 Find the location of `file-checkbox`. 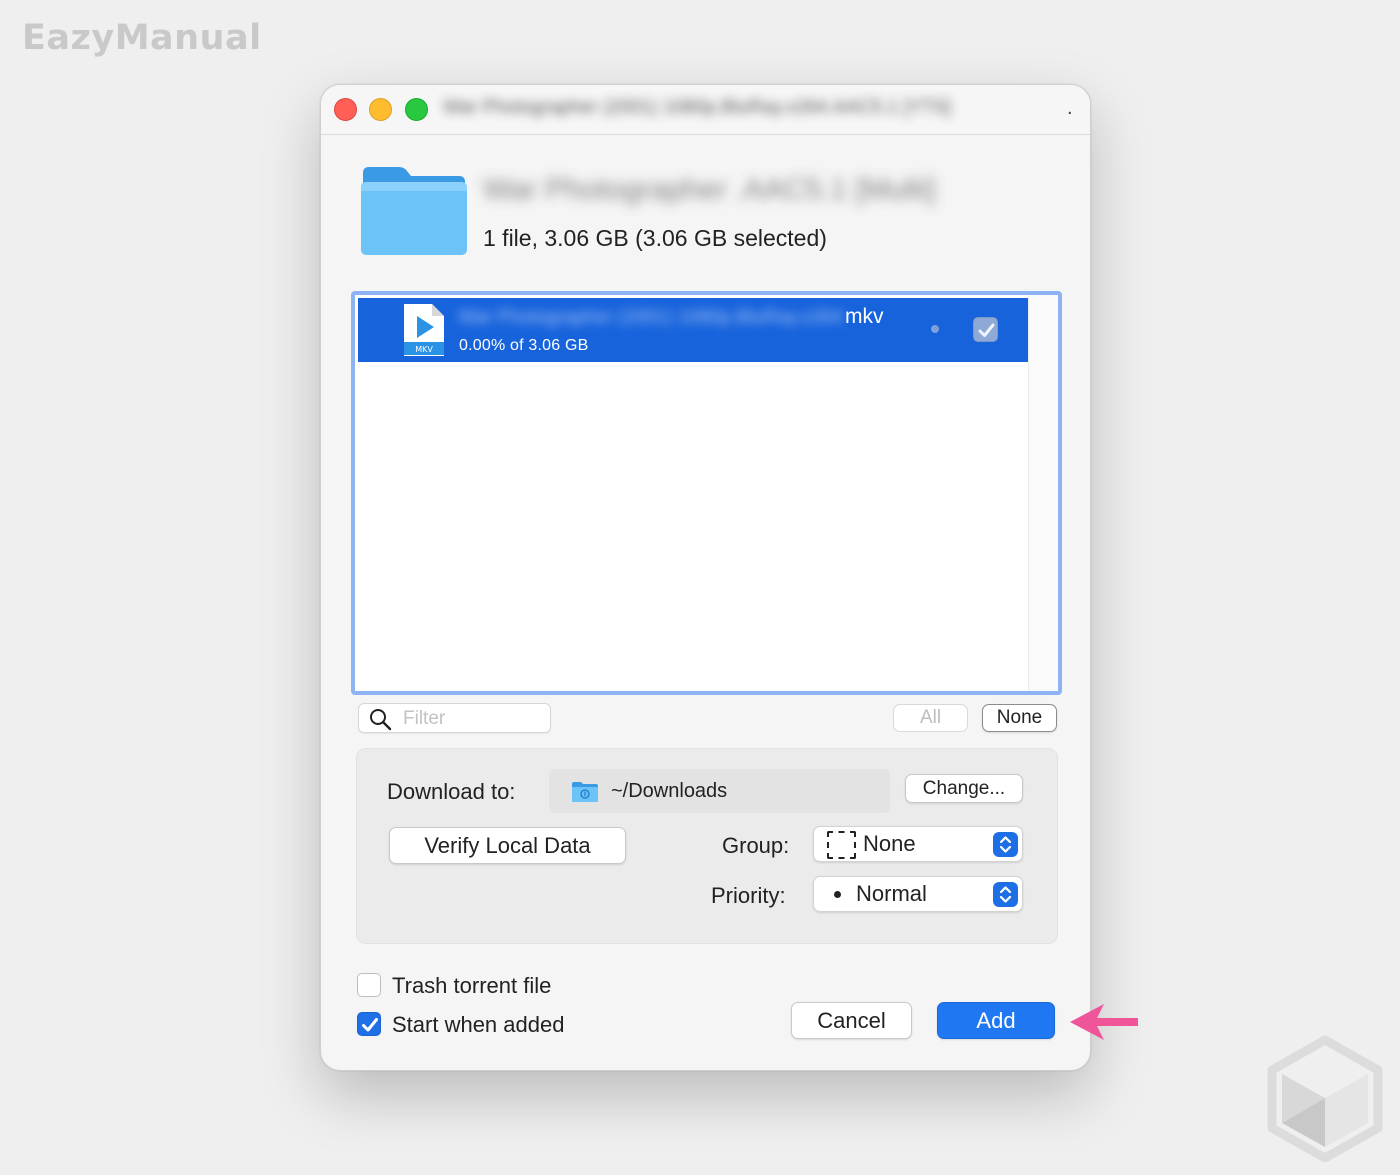

file-checkbox is located at coordinates (985, 329).